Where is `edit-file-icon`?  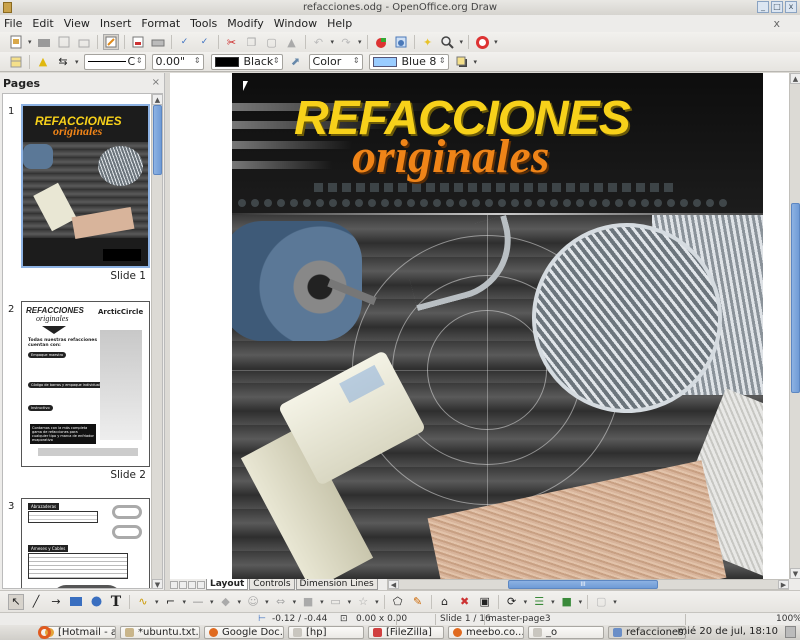
edit-file-icon is located at coordinates (110, 42).